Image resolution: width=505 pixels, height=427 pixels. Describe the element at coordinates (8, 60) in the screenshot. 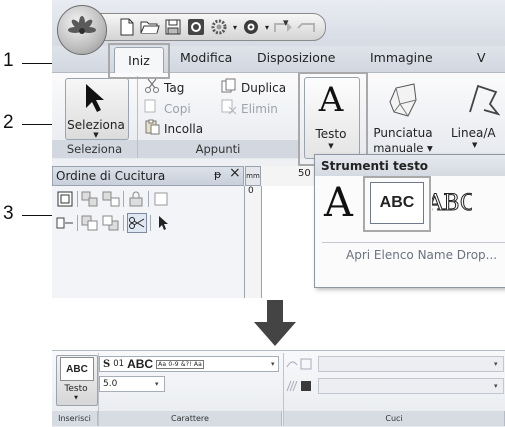

I see `callout-1: 1` at that location.